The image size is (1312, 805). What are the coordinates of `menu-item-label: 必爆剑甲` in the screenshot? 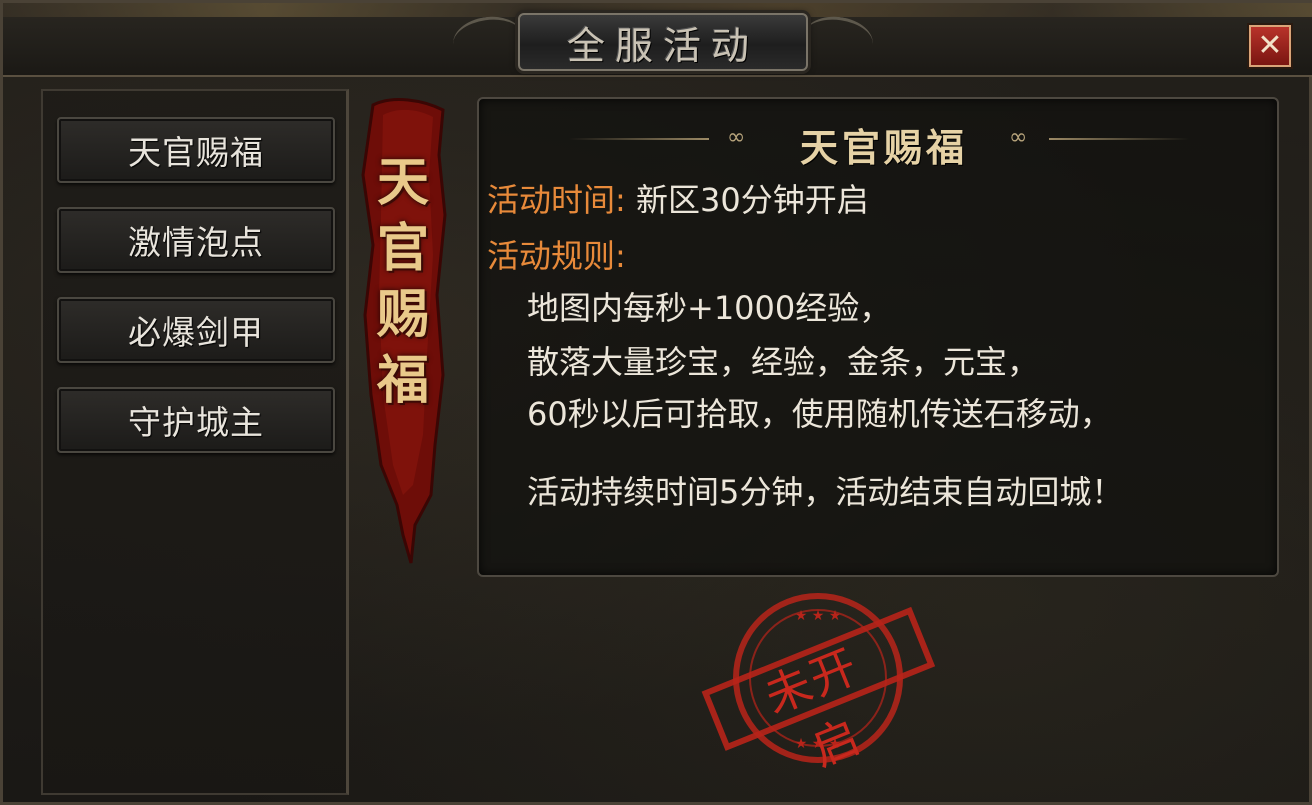 It's located at (196, 332).